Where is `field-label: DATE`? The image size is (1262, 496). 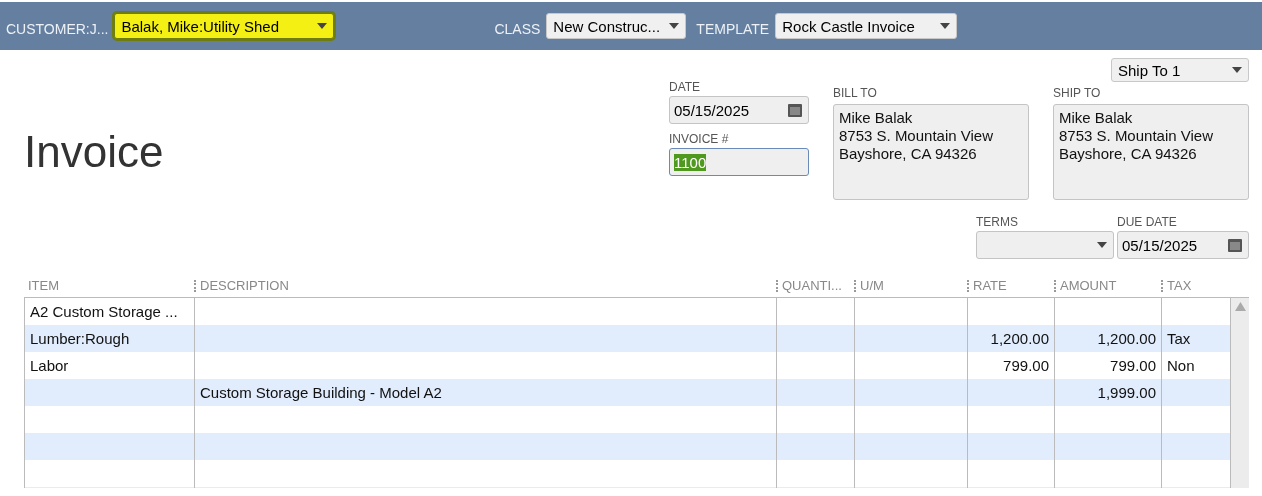 field-label: DATE is located at coordinates (685, 87).